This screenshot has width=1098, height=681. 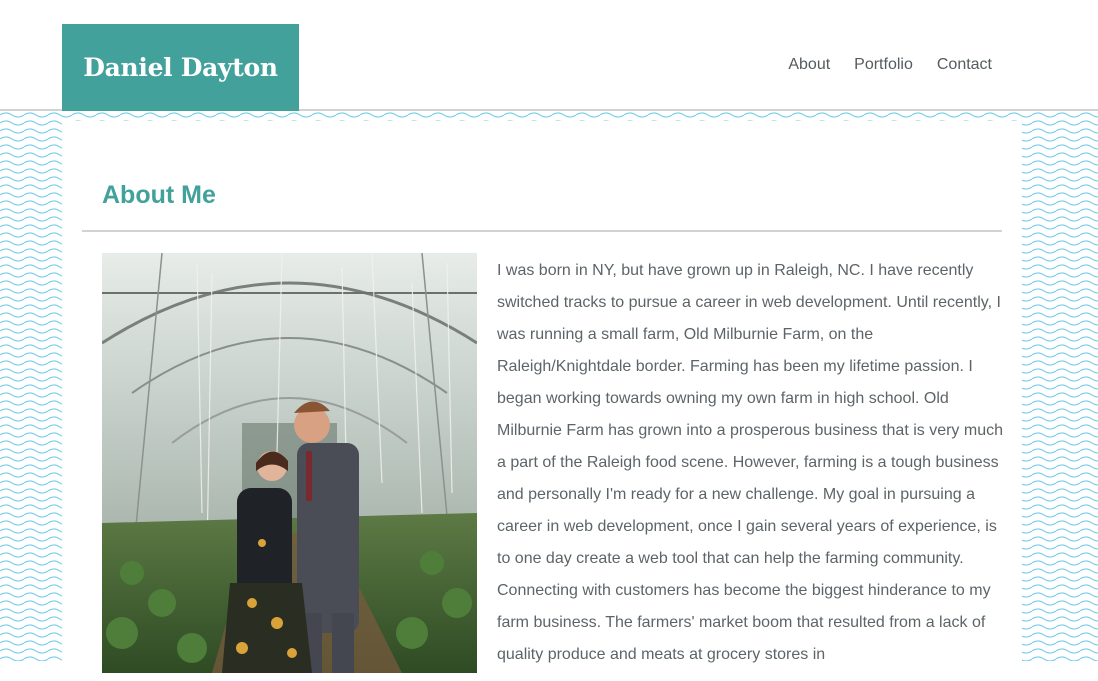 I want to click on logo-text: Daniel Dayton, so click(x=180, y=67).